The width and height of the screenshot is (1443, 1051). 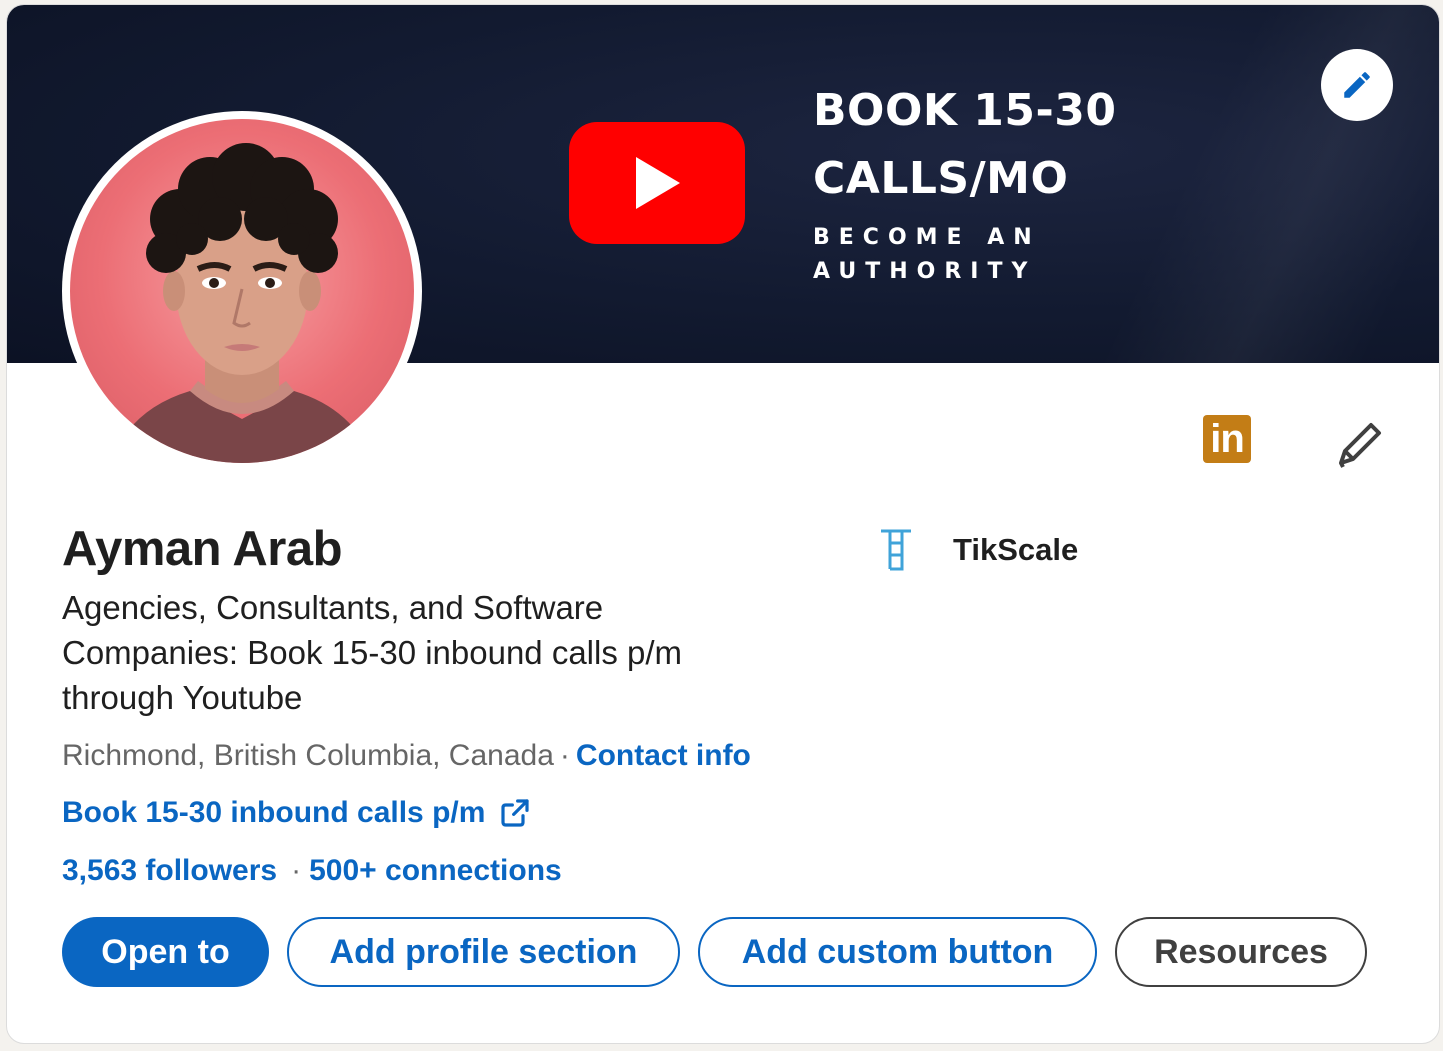 I want to click on resources-button: Resources, so click(x=1241, y=952).